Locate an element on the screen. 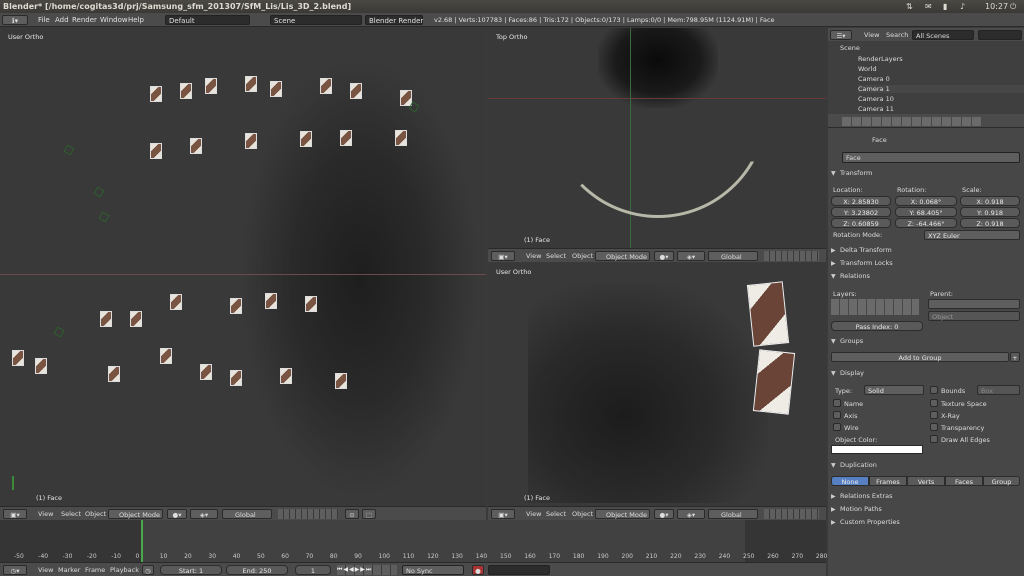 This screenshot has width=1024, height=576. network-icon: ⇅ is located at coordinates (909, 6).